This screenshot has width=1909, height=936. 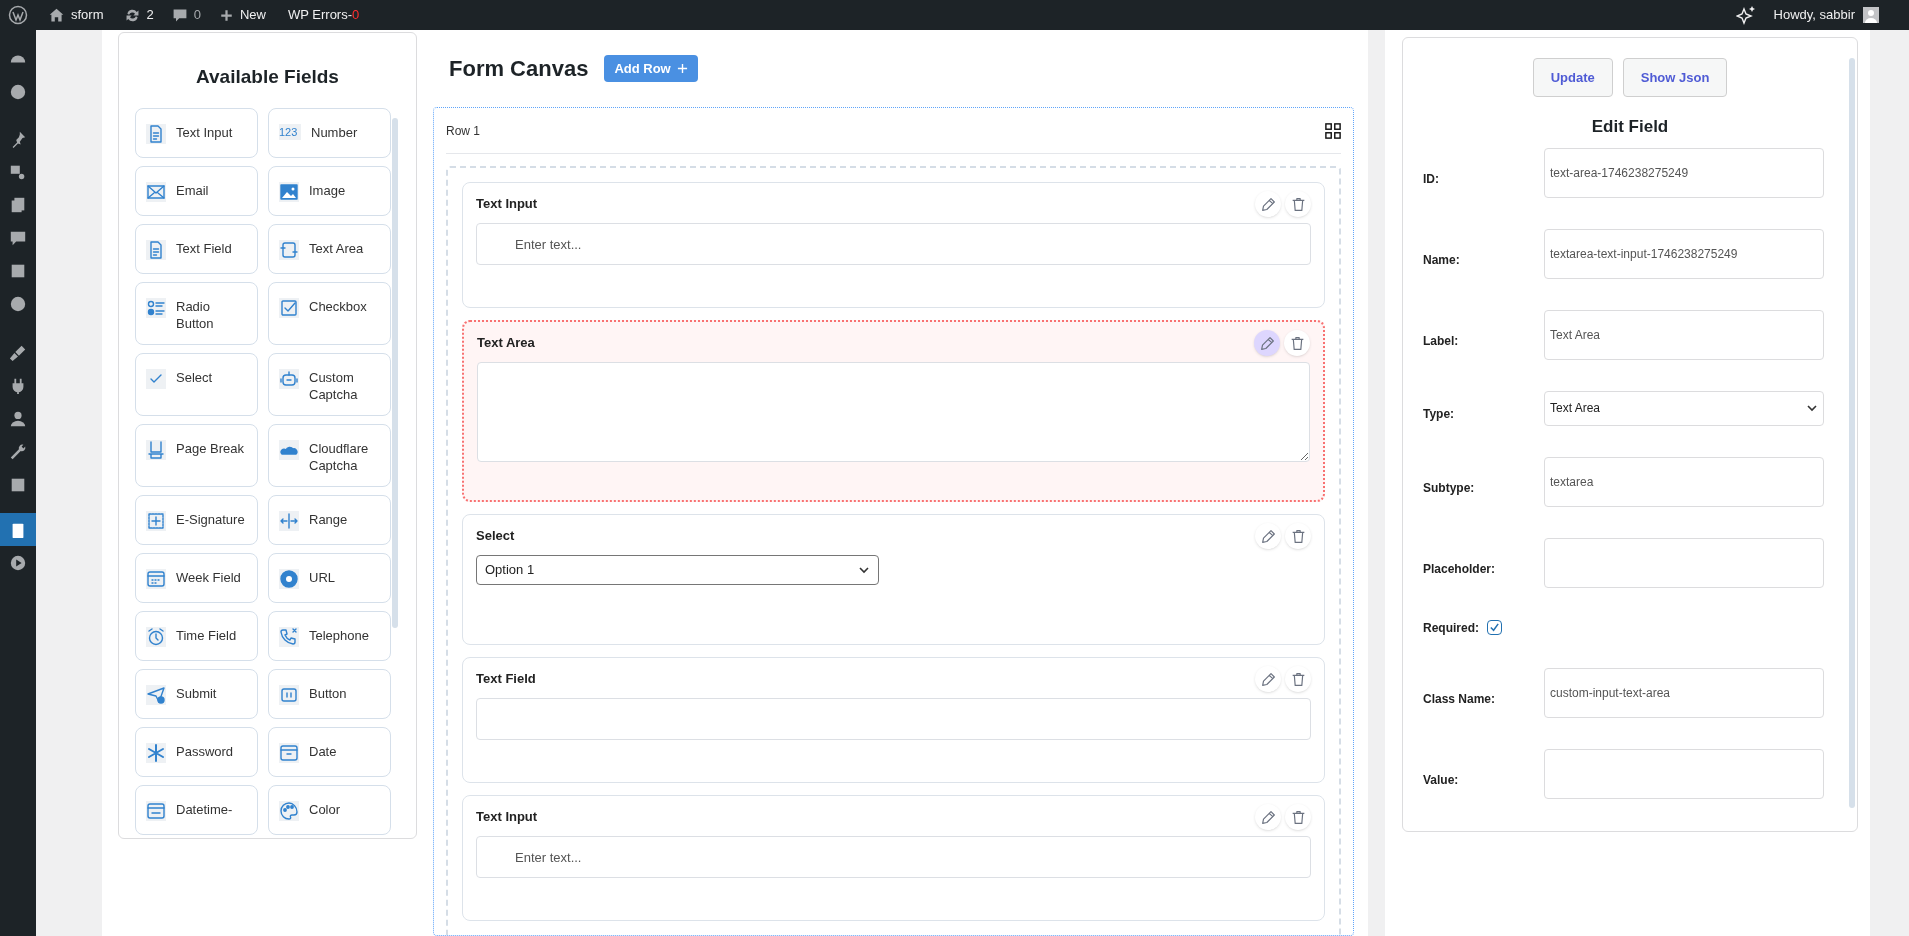 What do you see at coordinates (1439, 414) in the screenshot?
I see `field-label: Type:` at bounding box center [1439, 414].